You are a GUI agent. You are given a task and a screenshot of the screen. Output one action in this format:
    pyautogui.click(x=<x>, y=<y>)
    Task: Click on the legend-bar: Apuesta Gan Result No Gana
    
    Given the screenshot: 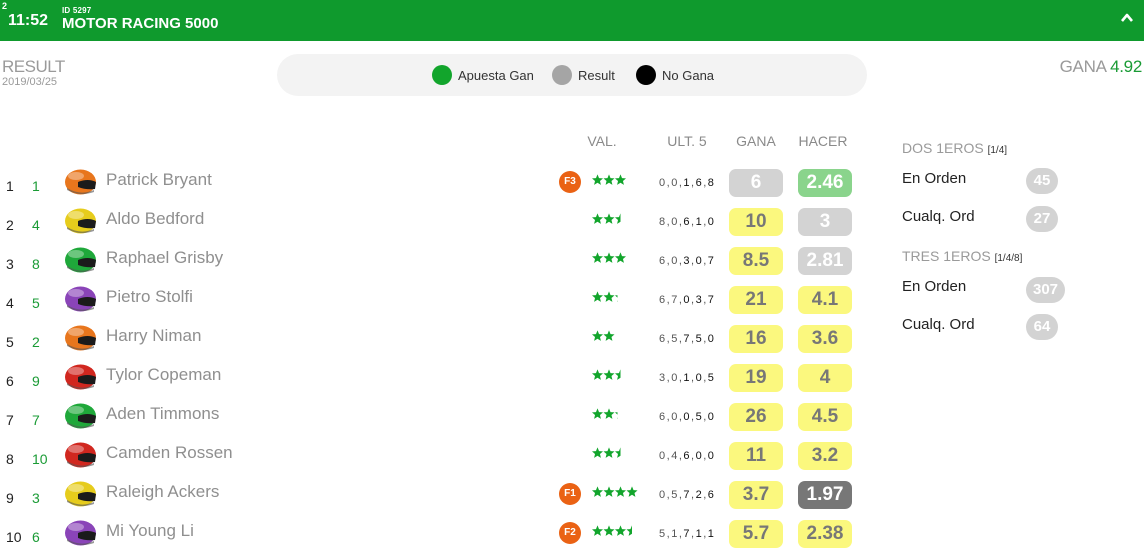 What is the action you would take?
    pyautogui.click(x=572, y=75)
    